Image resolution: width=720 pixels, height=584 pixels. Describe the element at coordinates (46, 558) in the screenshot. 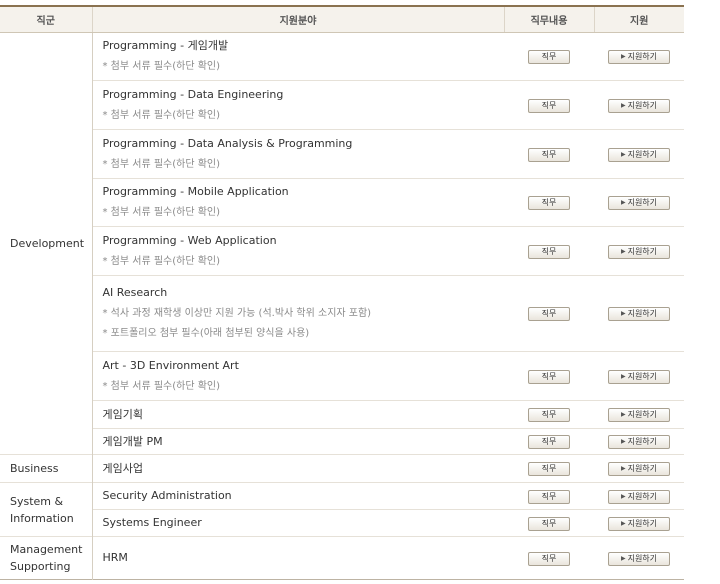

I see `category-management-supporting: Management Supporting` at that location.